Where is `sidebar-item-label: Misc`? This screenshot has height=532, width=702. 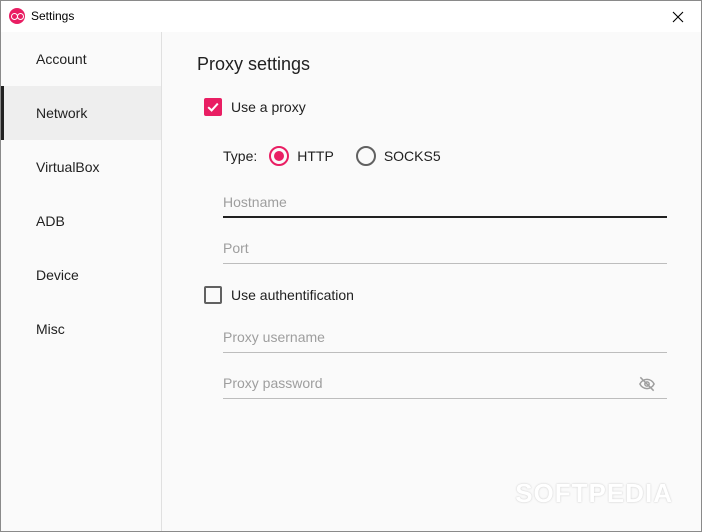
sidebar-item-label: Misc is located at coordinates (50, 329).